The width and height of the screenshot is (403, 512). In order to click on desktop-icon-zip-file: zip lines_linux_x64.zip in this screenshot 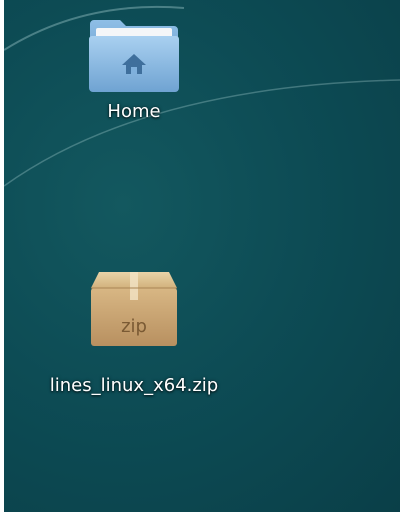, I will do `click(134, 334)`.